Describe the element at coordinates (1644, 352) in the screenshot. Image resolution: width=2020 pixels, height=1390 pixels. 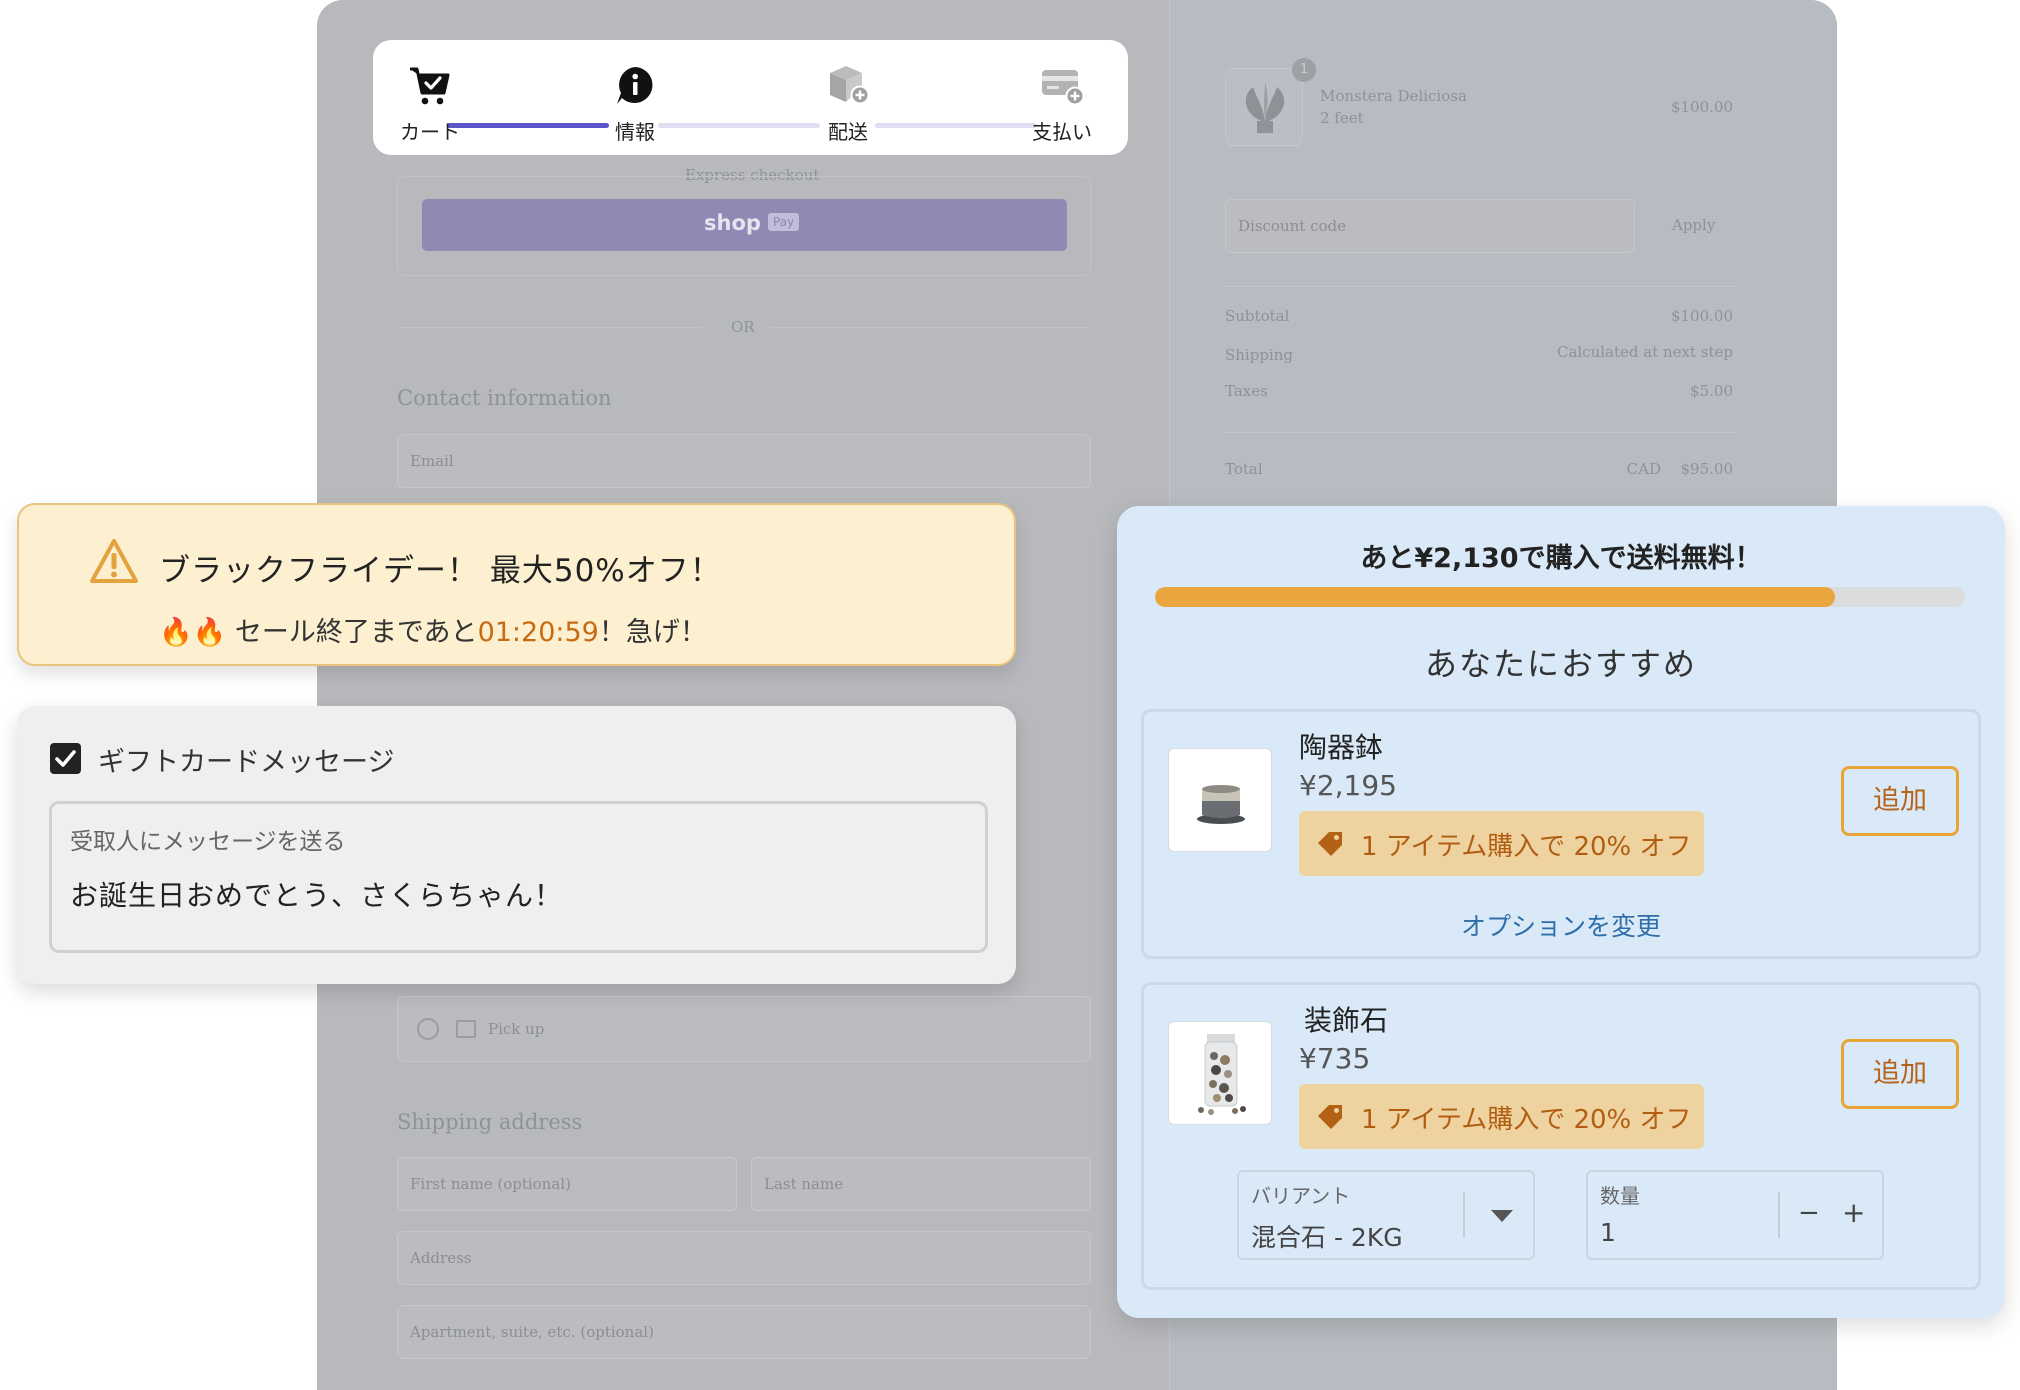
I see `shipping-value: Calculated at next step` at that location.